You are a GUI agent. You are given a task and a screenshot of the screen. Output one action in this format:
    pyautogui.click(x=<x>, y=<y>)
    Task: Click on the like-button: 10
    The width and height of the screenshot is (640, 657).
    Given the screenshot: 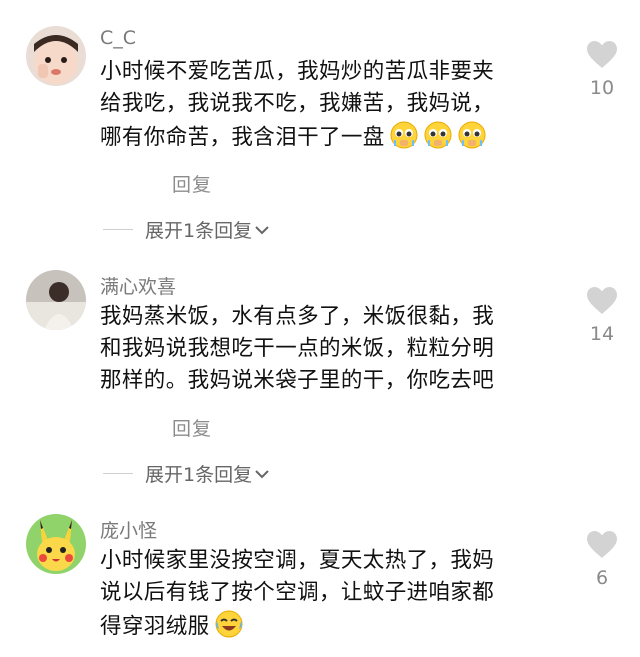 What is the action you would take?
    pyautogui.click(x=602, y=69)
    